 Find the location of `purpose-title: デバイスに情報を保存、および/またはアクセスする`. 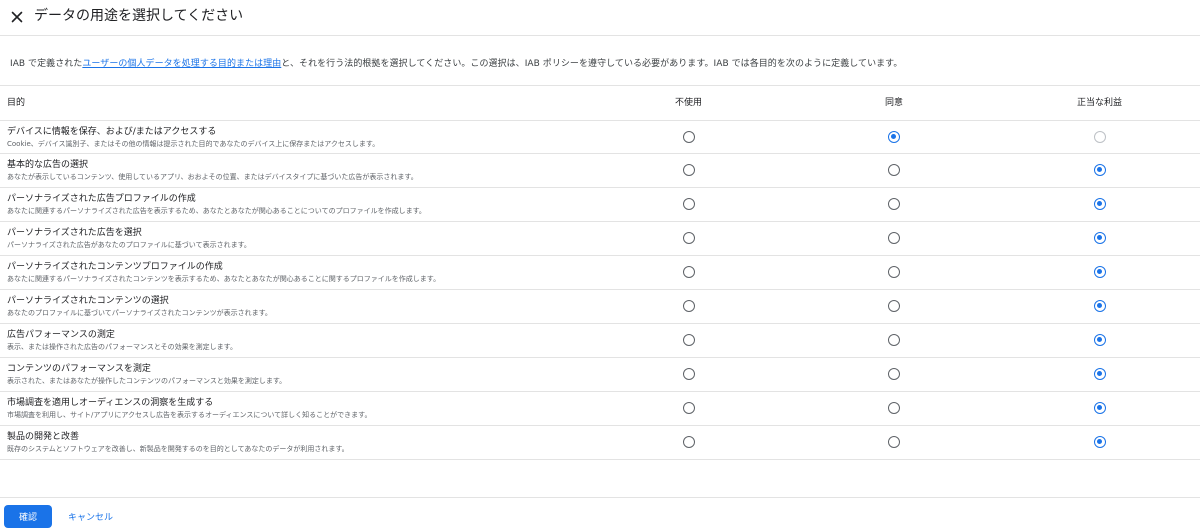

purpose-title: デバイスに情報を保存、および/またはアクセスする is located at coordinates (112, 132).